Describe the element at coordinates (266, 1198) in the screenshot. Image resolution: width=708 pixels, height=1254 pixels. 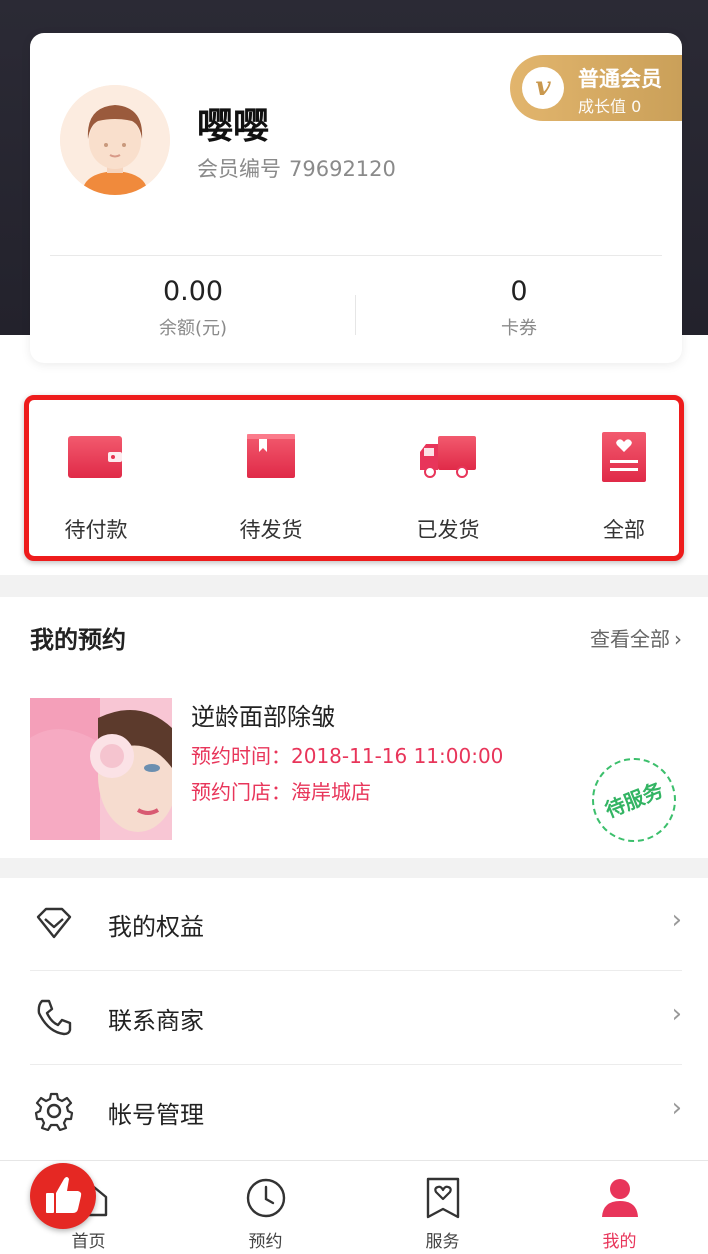
I see `clock-icon` at that location.